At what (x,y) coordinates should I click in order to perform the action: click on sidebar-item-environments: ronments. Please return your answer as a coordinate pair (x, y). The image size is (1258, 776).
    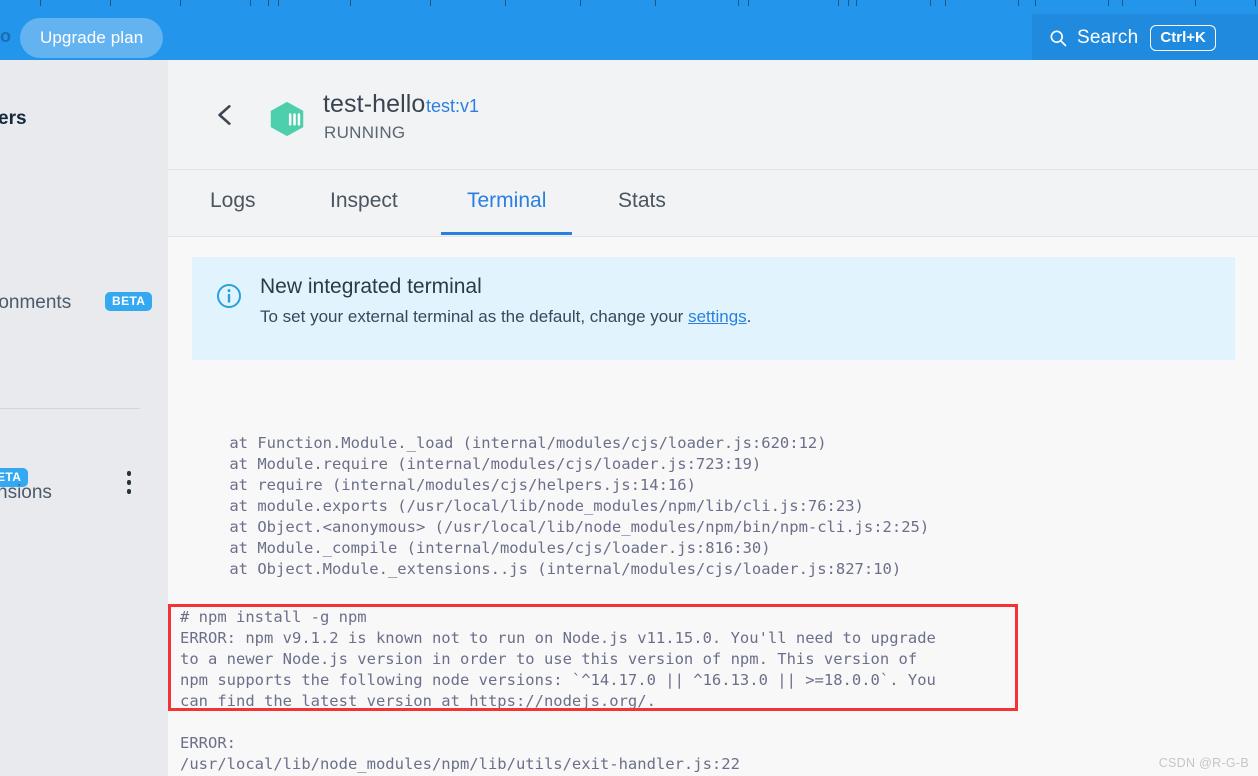
    Looking at the image, I should click on (35, 303).